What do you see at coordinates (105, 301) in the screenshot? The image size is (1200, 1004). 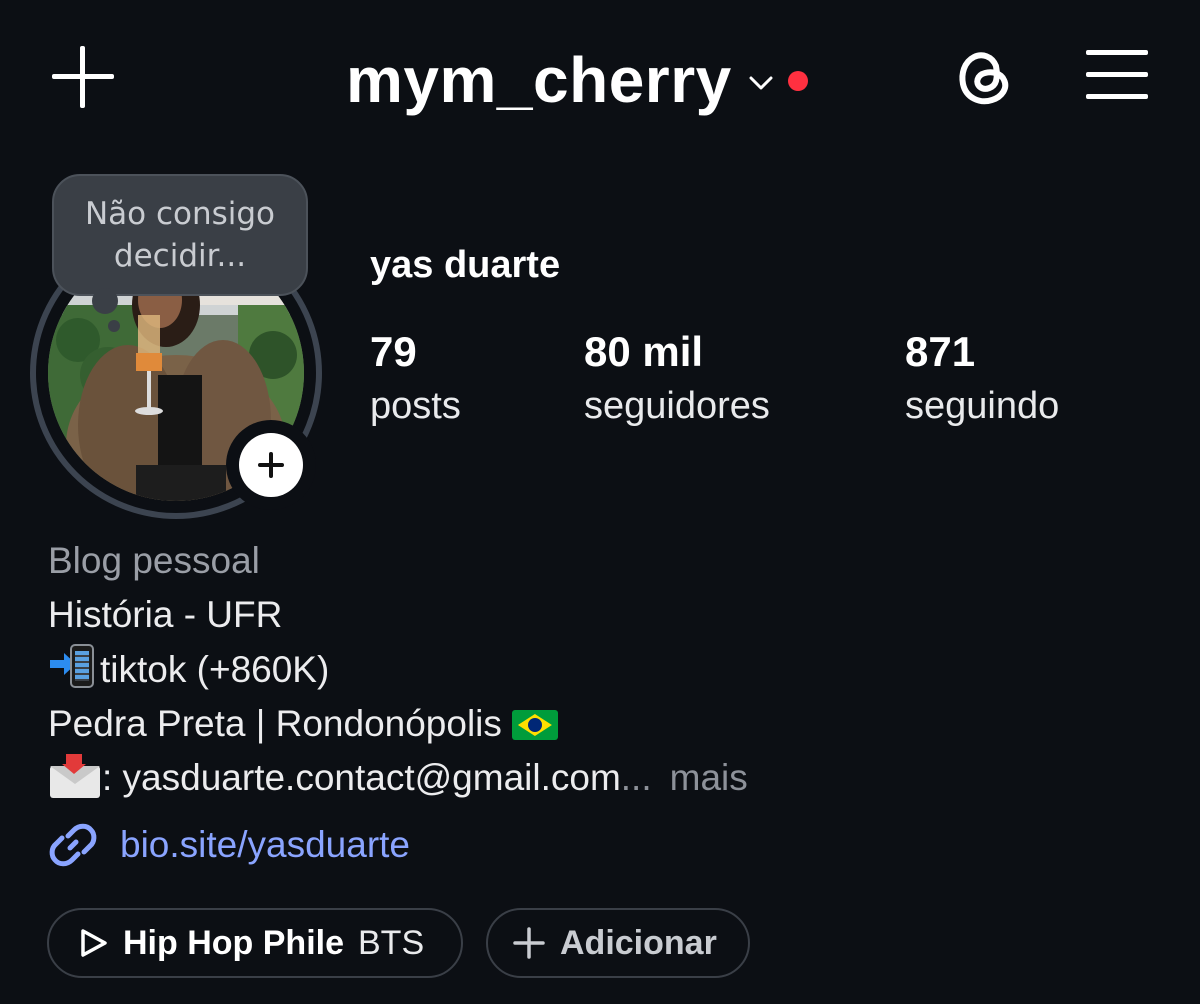 I see `note-bubble-tail` at bounding box center [105, 301].